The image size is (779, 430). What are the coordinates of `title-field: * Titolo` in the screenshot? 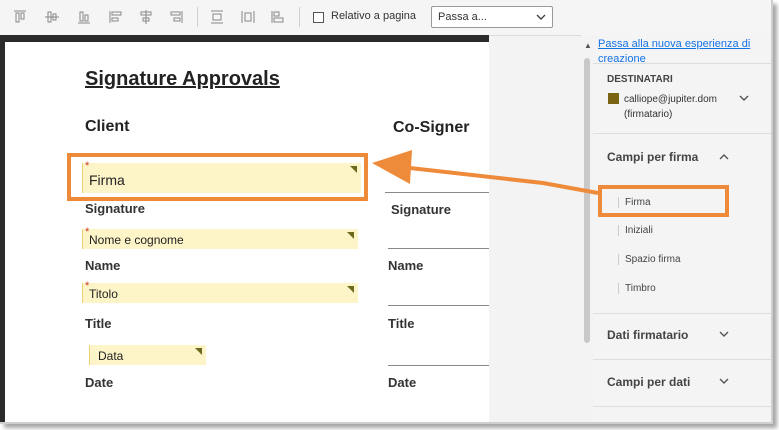 It's located at (220, 291).